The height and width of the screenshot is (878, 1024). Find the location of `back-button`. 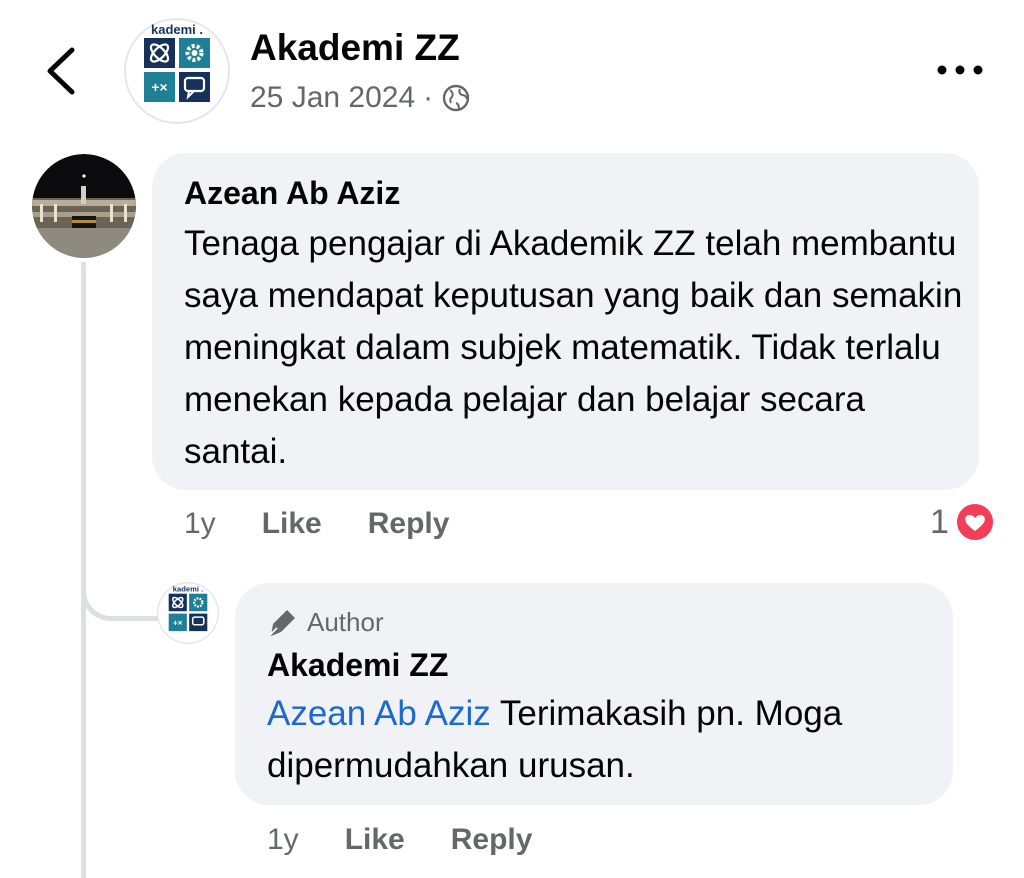

back-button is located at coordinates (66, 71).